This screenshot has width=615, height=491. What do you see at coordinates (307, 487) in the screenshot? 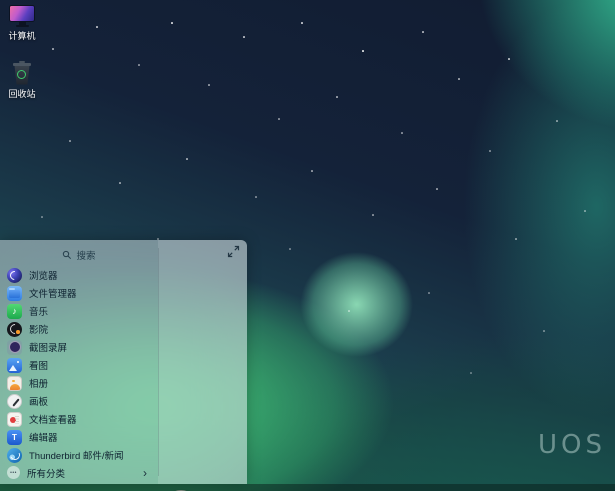
I see `taskbar` at bounding box center [307, 487].